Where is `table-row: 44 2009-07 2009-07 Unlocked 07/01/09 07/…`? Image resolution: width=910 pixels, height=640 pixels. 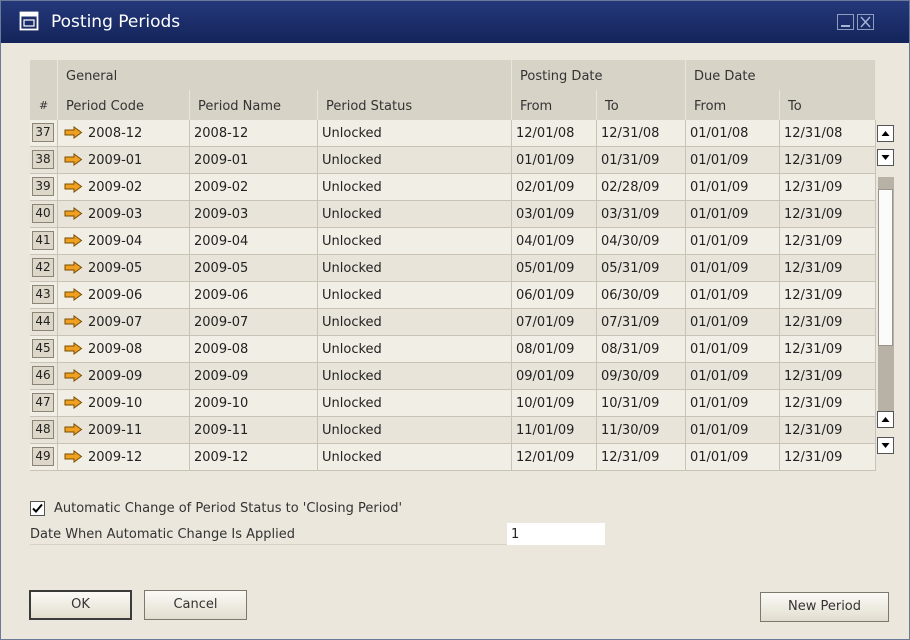 table-row: 44 2009-07 2009-07 Unlocked 07/01/09 07/… is located at coordinates (453, 322).